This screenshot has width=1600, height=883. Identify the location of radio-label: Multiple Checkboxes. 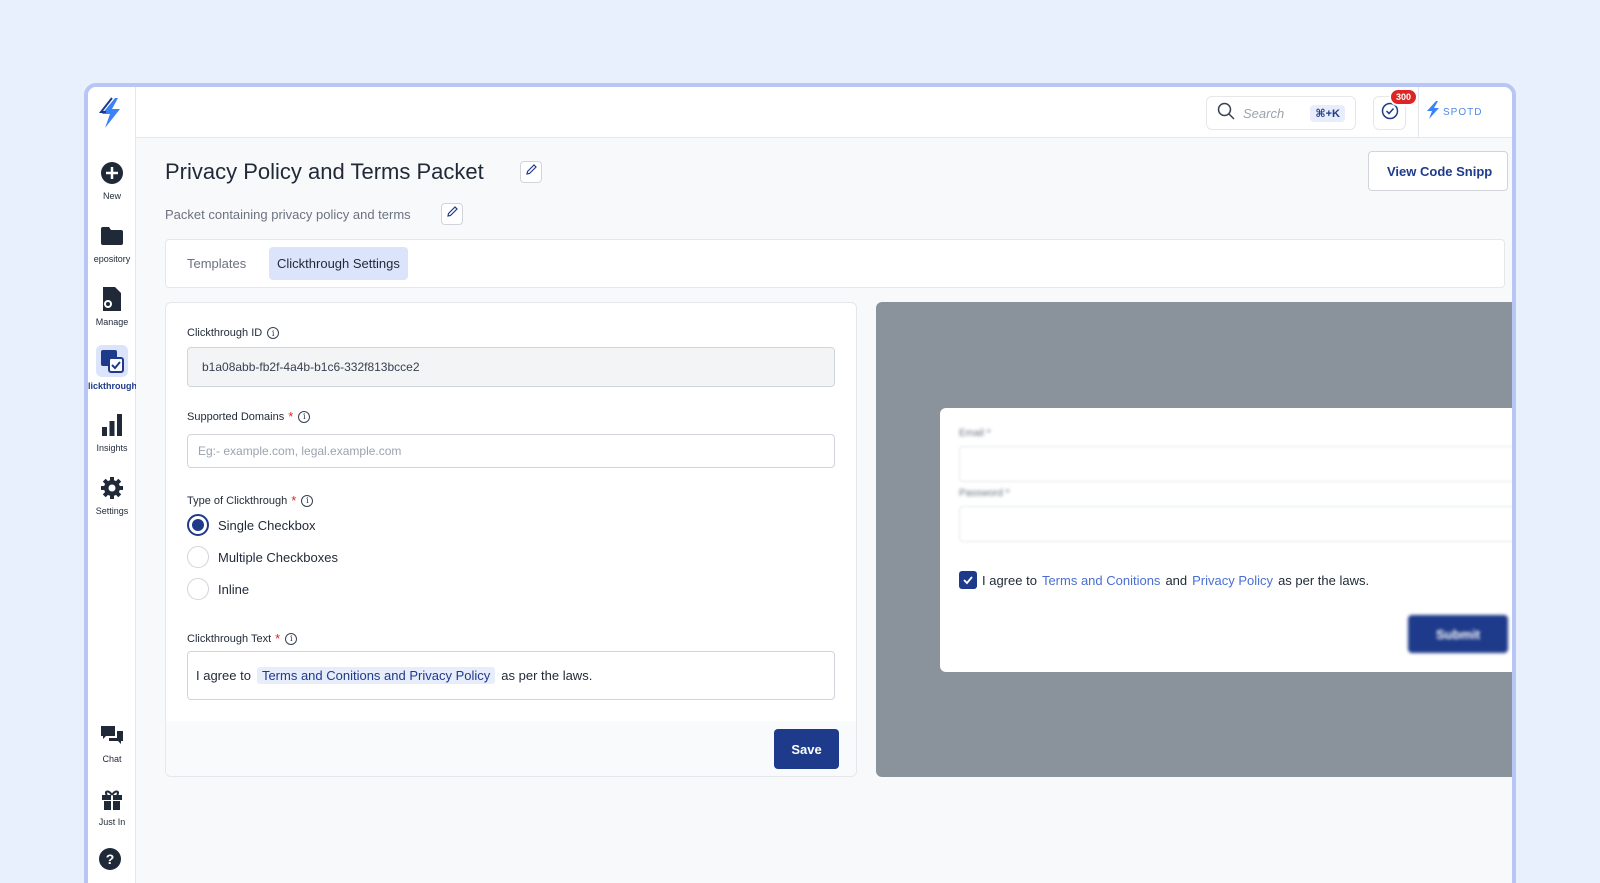
(278, 557).